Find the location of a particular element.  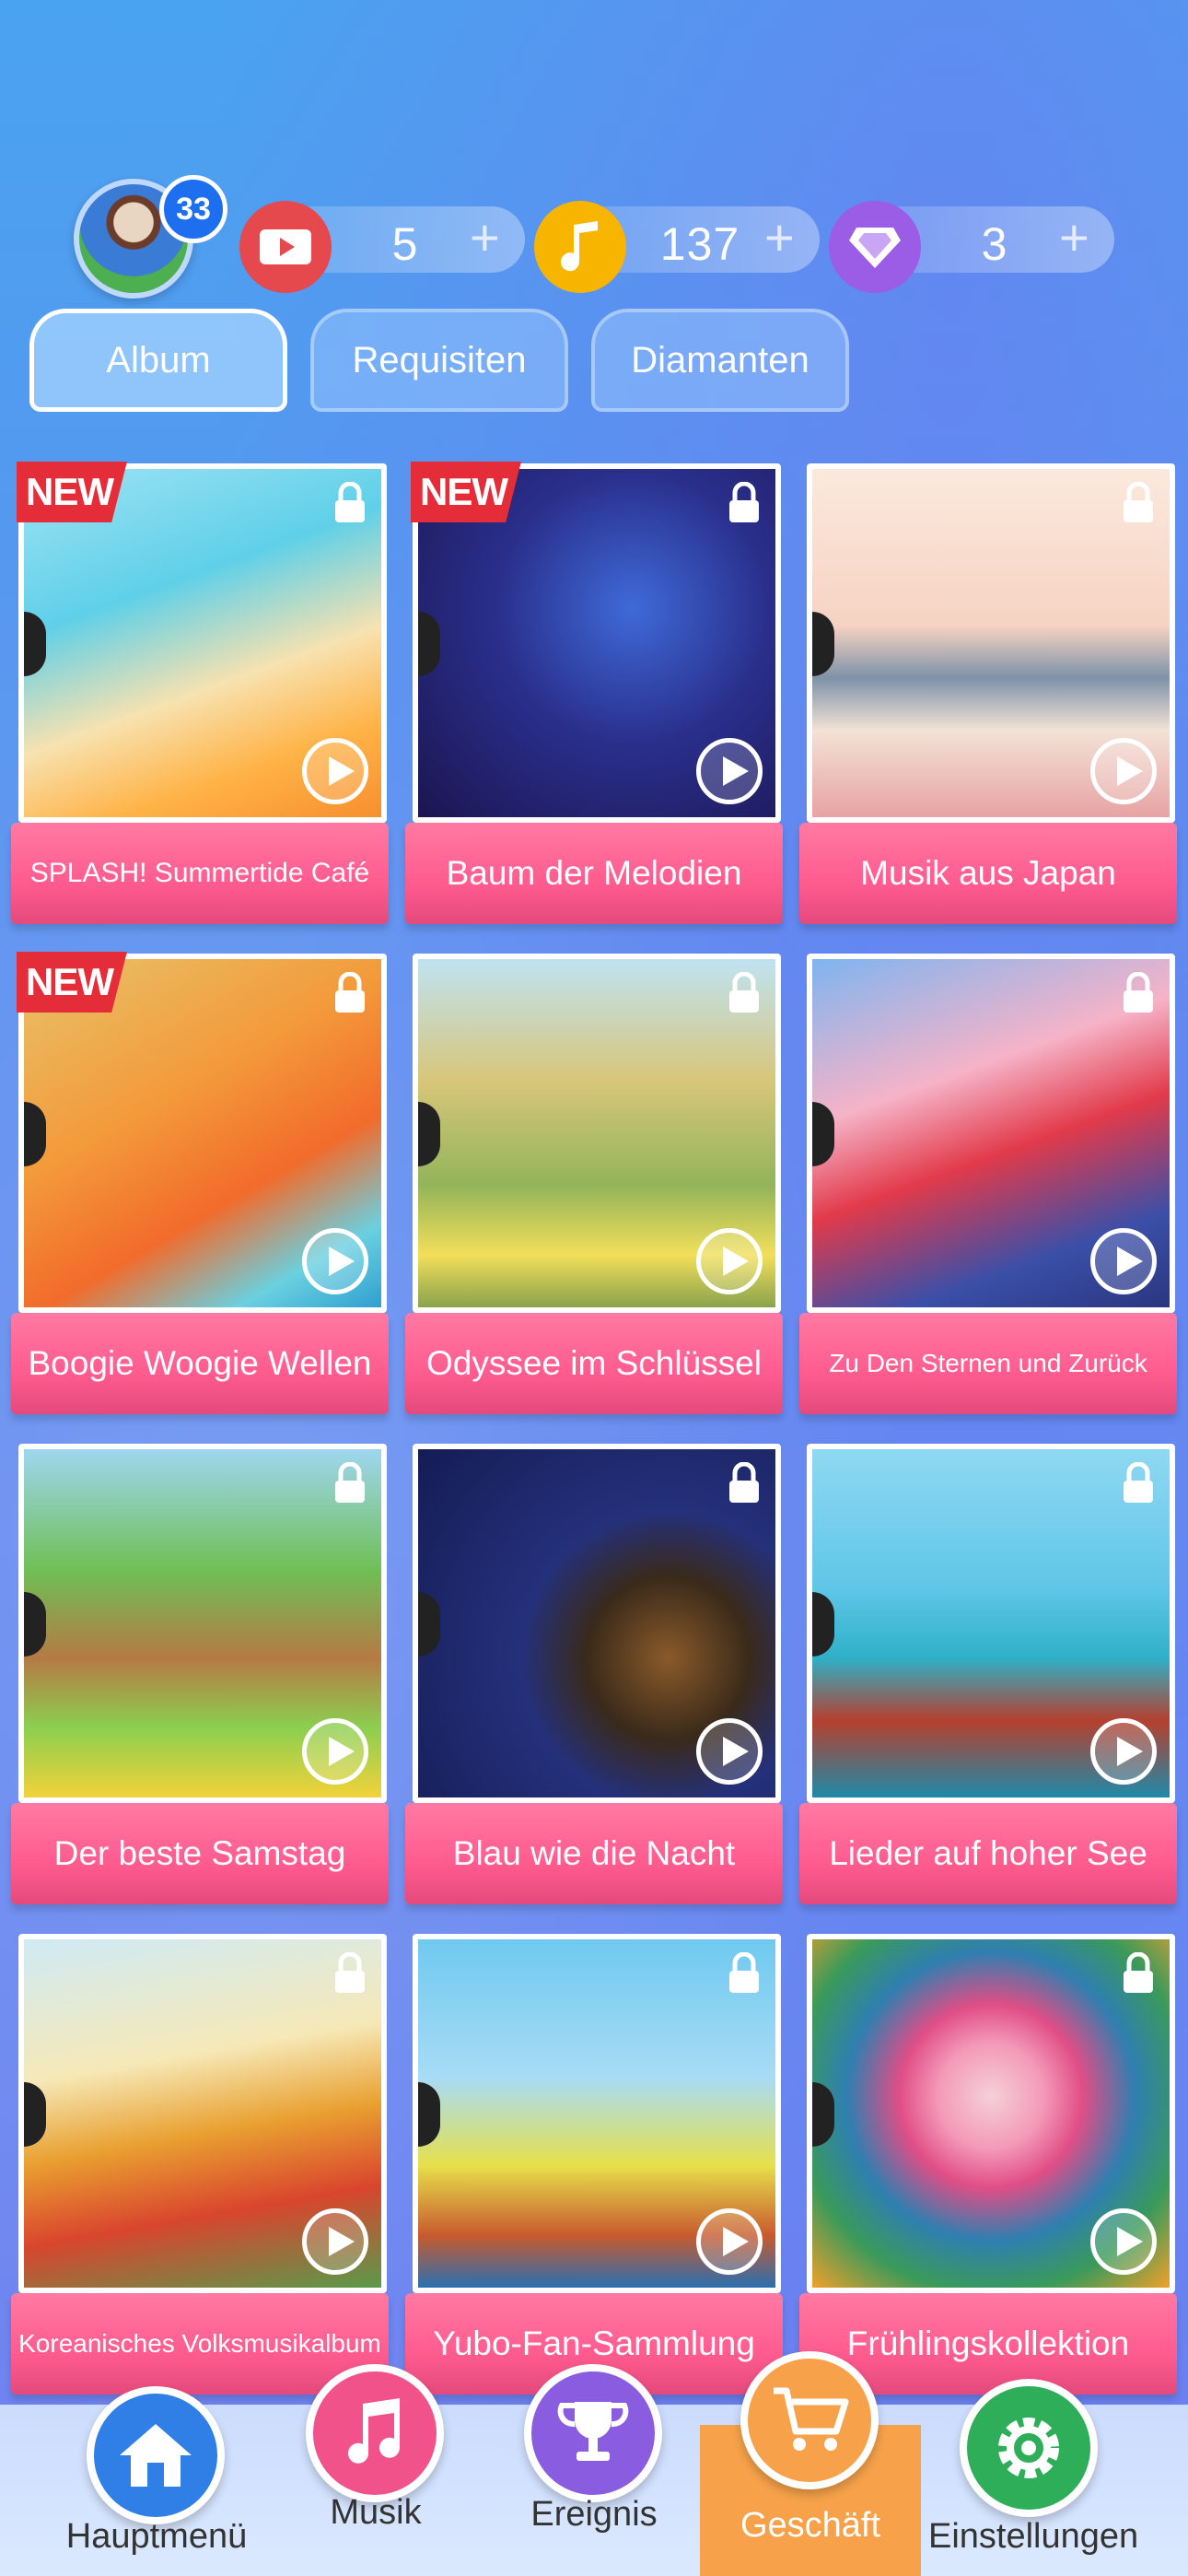

tab-diamanten: Diamanten is located at coordinates (720, 360).